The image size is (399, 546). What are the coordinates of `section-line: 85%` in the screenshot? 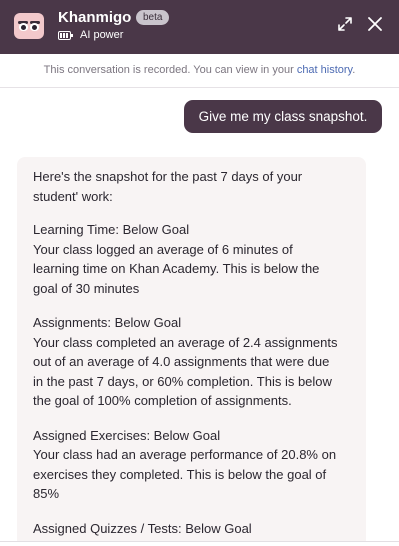 It's located at (46, 493).